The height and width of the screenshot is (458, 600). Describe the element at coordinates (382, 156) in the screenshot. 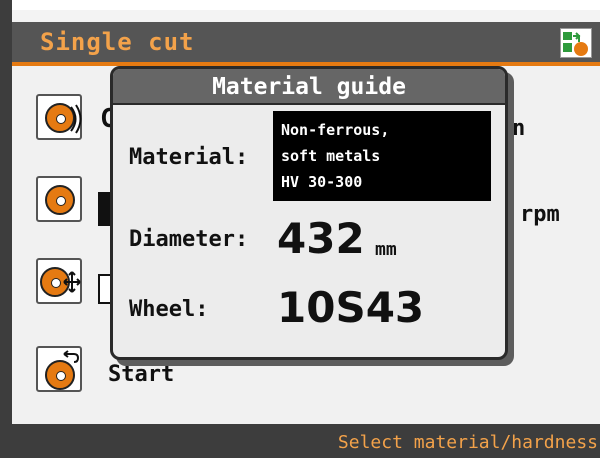

I see `material-selection: Non-ferrous, soft metals HV 30-300` at that location.